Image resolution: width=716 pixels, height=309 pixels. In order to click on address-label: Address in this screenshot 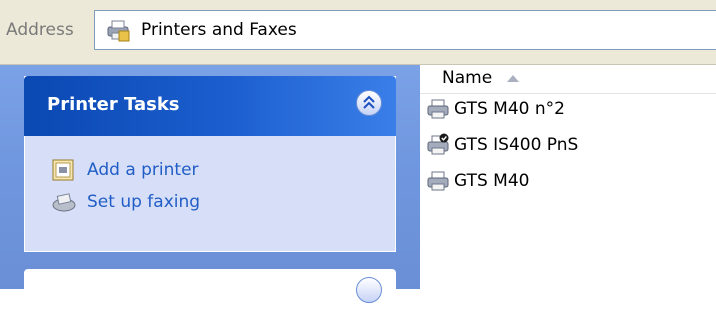, I will do `click(40, 30)`.